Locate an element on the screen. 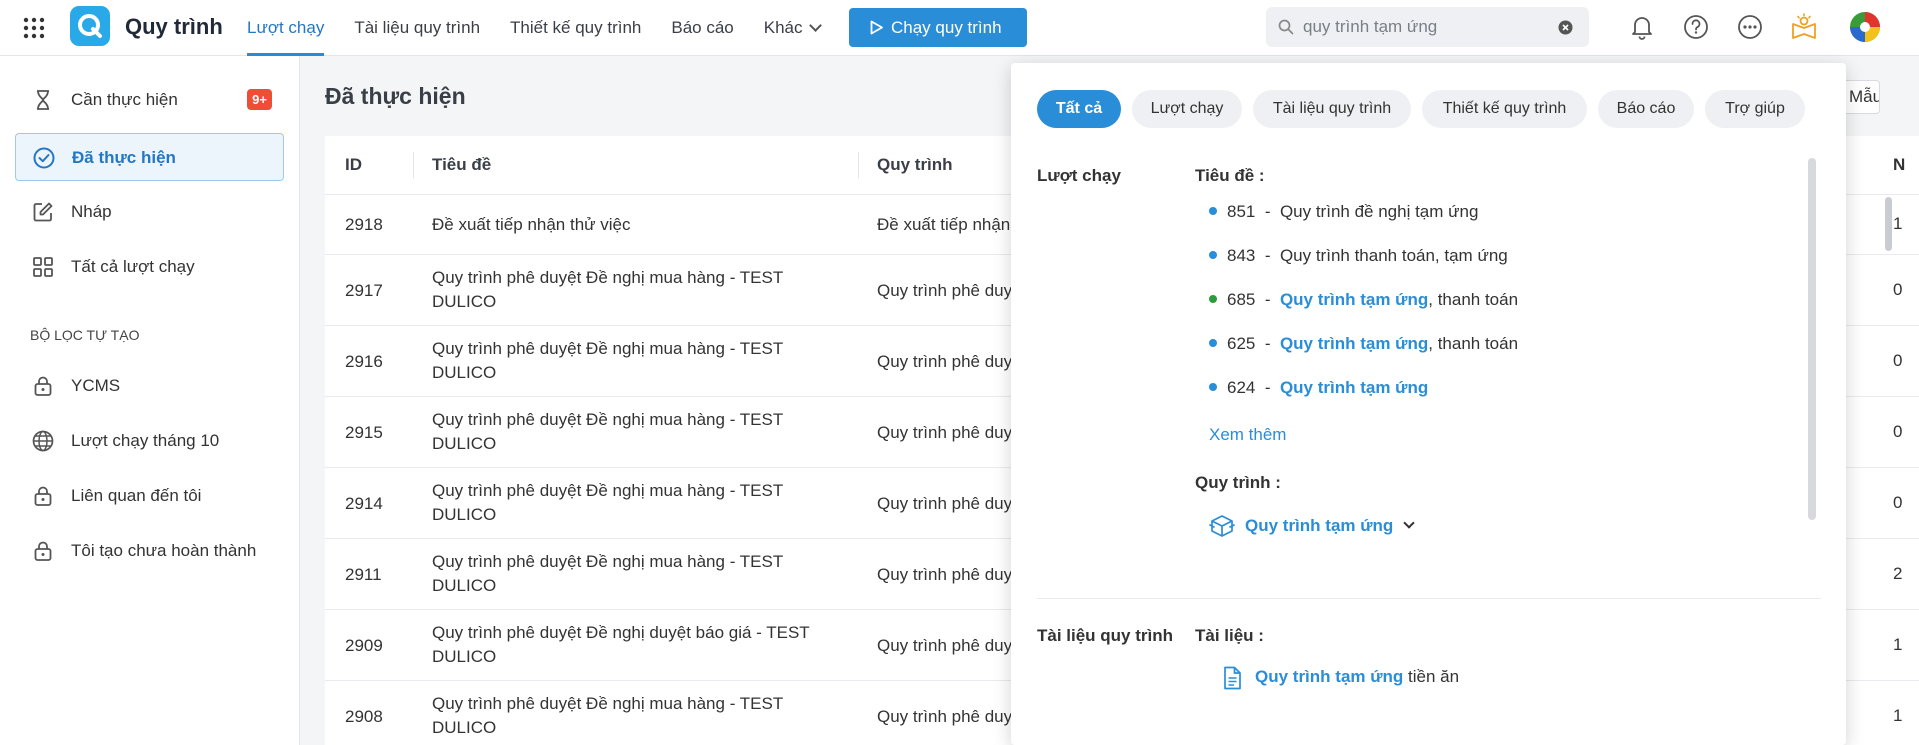 The width and height of the screenshot is (1919, 745). sidebar-filter-october-runs: Lượt chạy tháng 10 is located at coordinates (149, 441).